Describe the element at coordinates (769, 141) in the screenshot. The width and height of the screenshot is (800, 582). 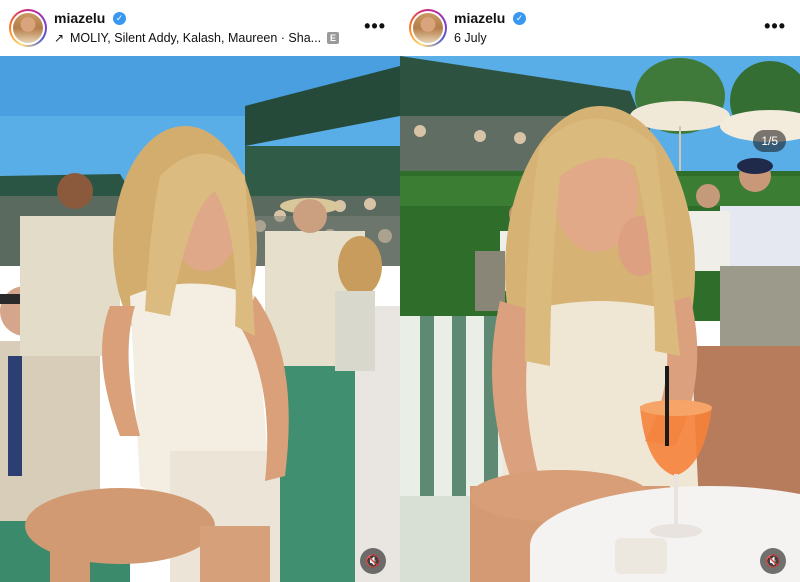
I see `carousel-counter: 1/5` at that location.